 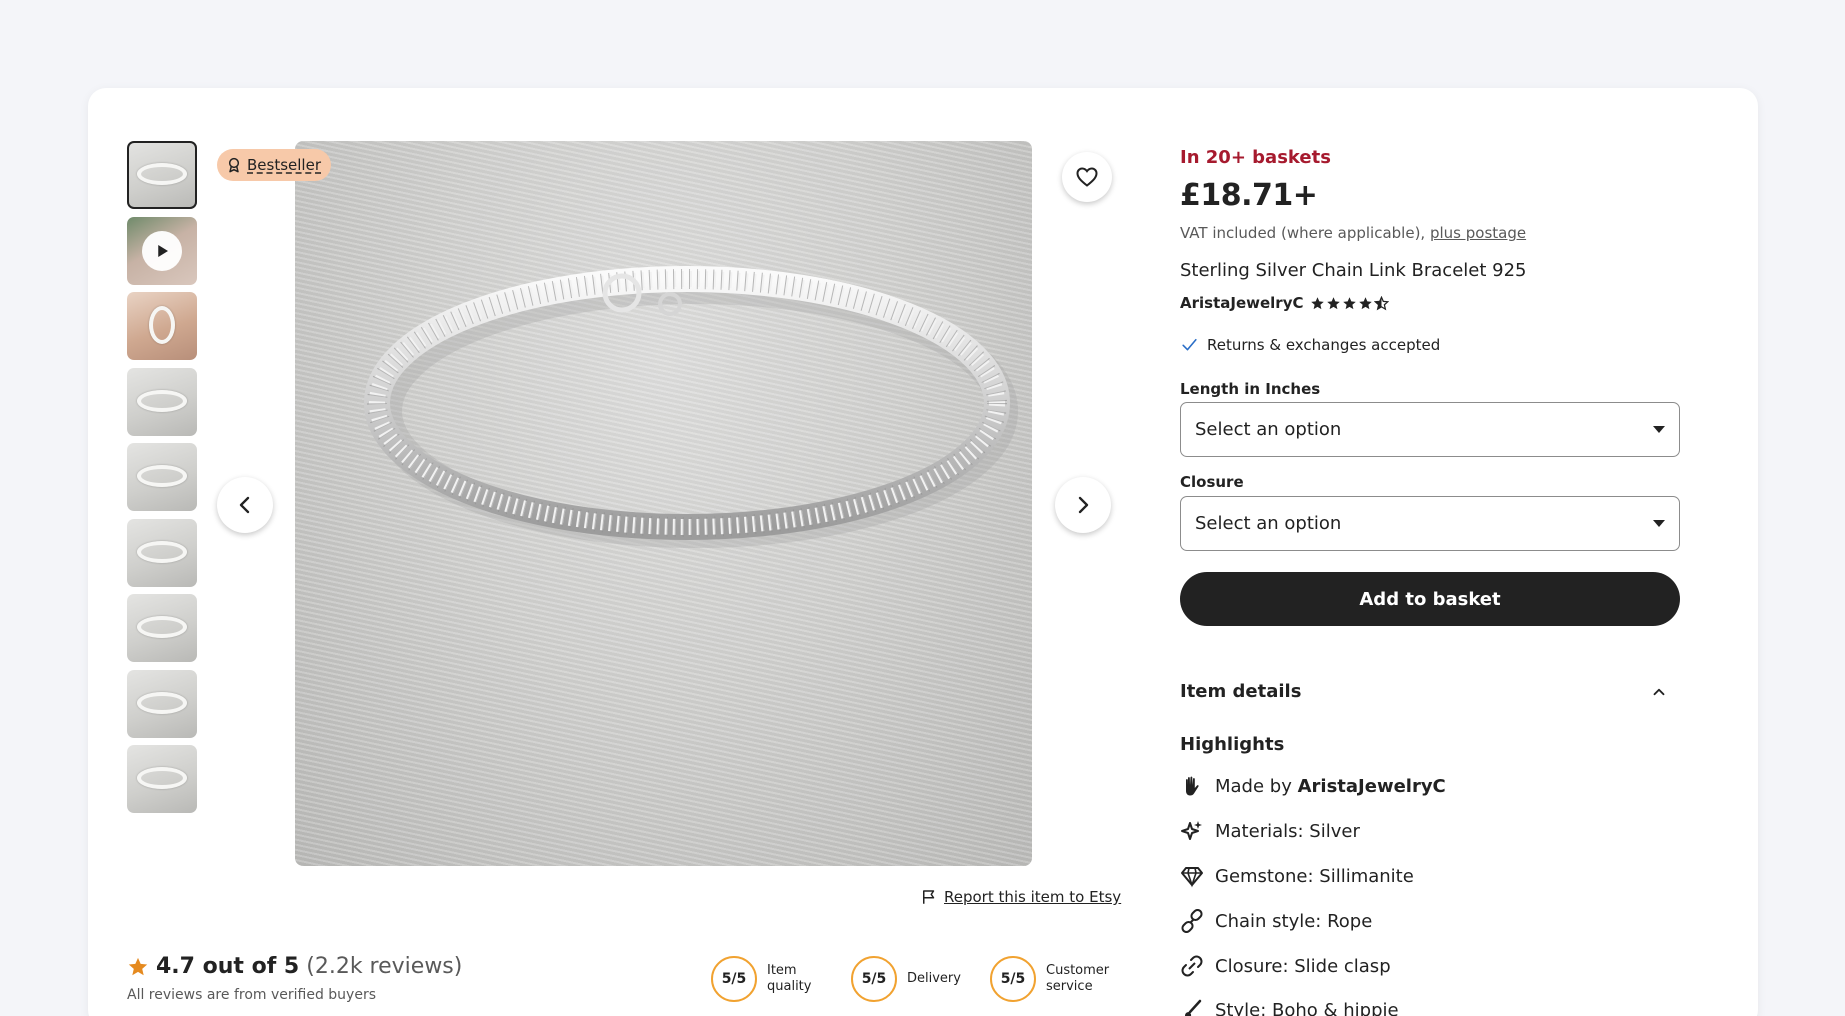 What do you see at coordinates (1430, 691) in the screenshot?
I see `item-details-toggle: Item details` at bounding box center [1430, 691].